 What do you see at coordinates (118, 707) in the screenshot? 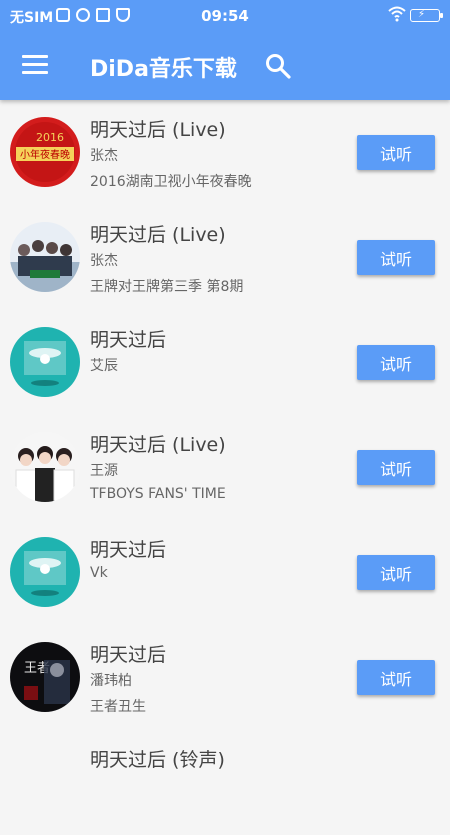
I see `album-name: 王者丑生` at bounding box center [118, 707].